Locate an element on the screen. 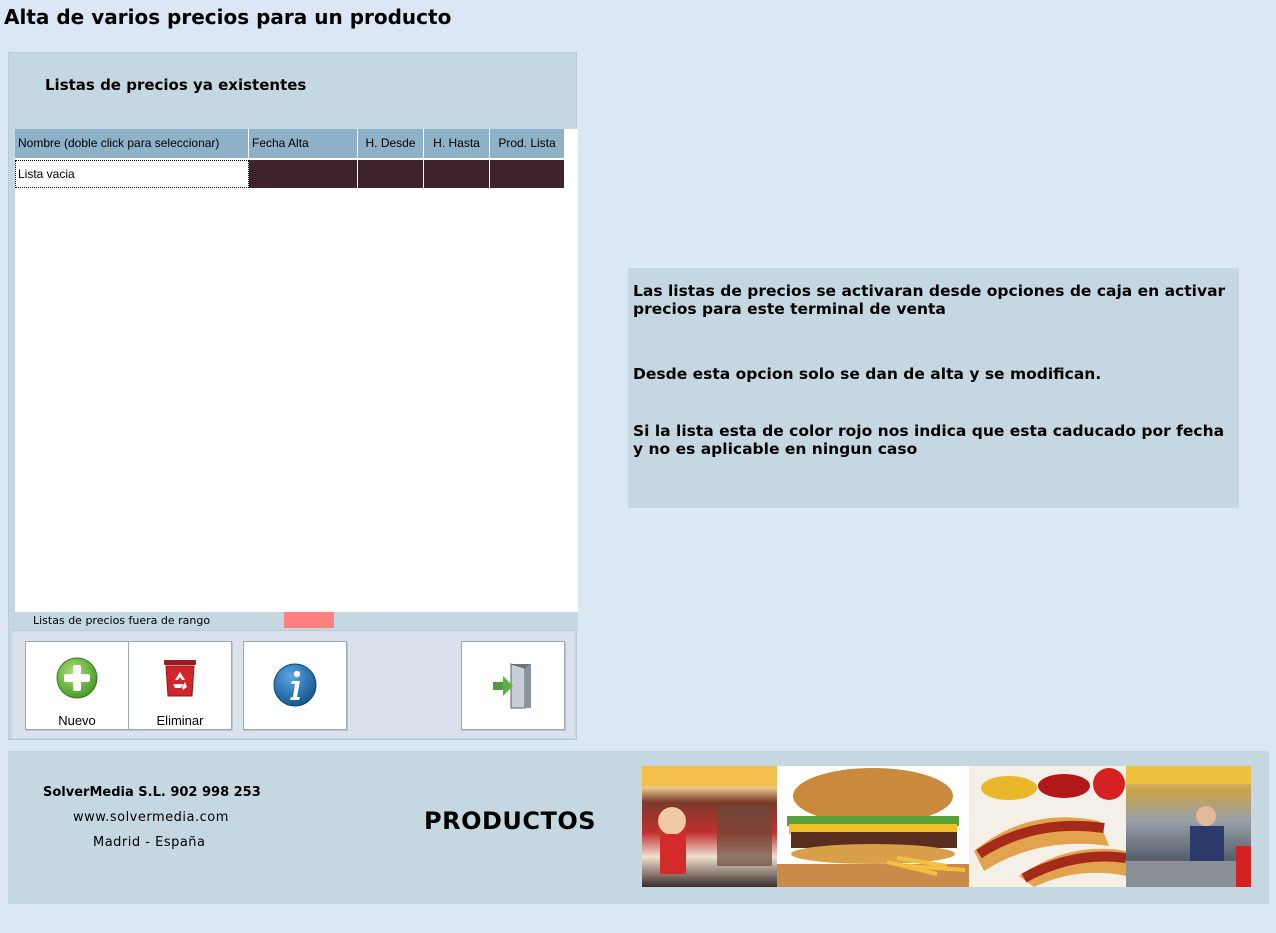 The image size is (1276, 933). exit-door-icon is located at coordinates (512, 686).